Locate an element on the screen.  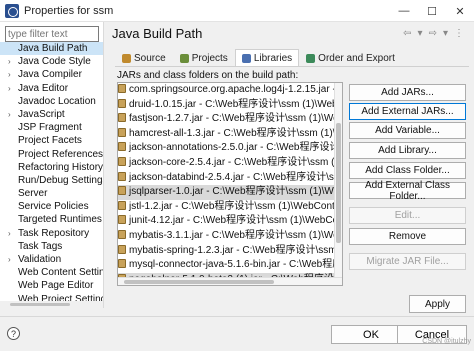
tree-item: › Task Repository is located at coordinates (51, 233).